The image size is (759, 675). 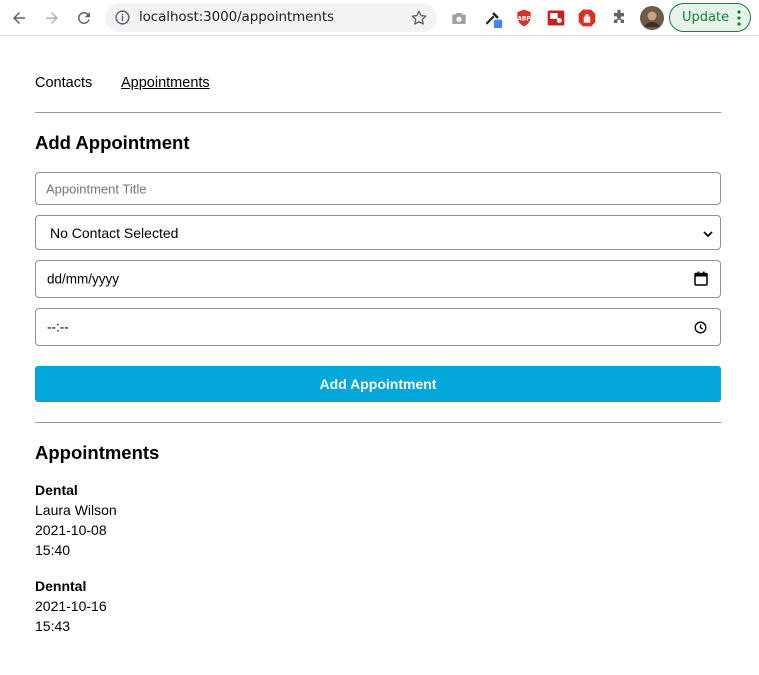 I want to click on adblock-icon: ABP, so click(x=524, y=18).